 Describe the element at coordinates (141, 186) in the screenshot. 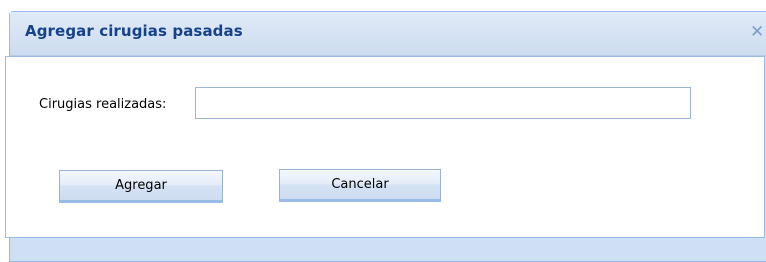

I see `add-button: Agregar` at that location.